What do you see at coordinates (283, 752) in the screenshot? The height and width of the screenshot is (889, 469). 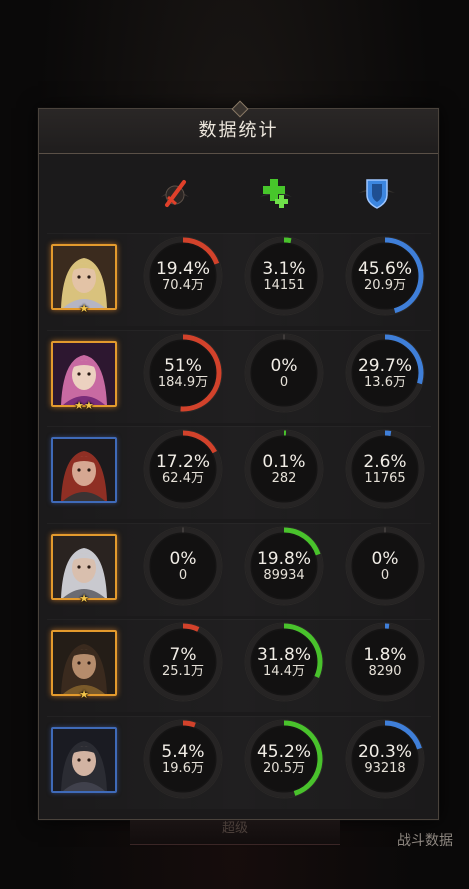 I see `heal-percent: 45.2%` at bounding box center [283, 752].